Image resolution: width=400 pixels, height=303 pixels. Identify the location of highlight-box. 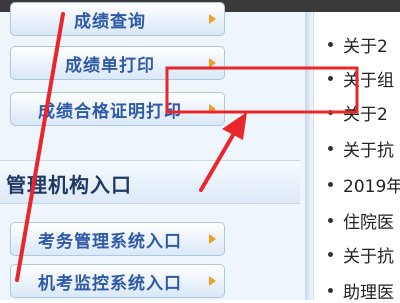
(262, 90).